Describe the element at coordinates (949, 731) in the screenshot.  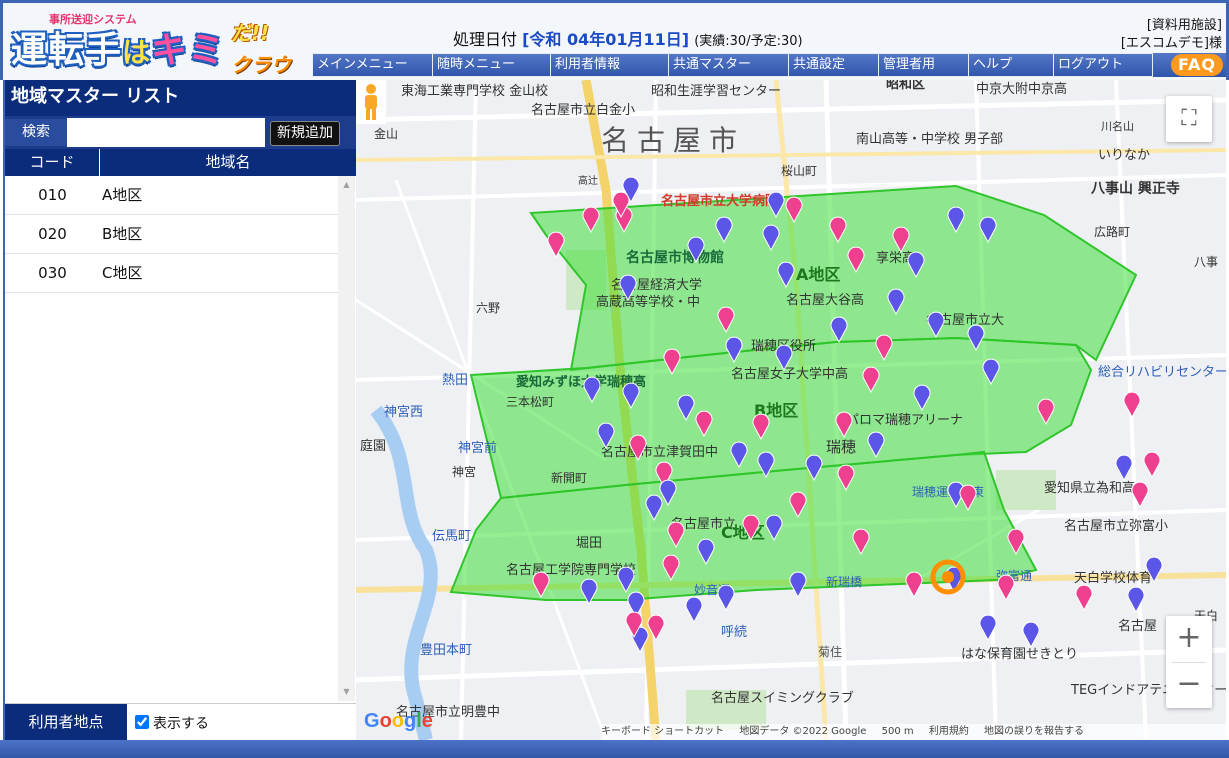
I see `terms-link: 利用規約` at that location.